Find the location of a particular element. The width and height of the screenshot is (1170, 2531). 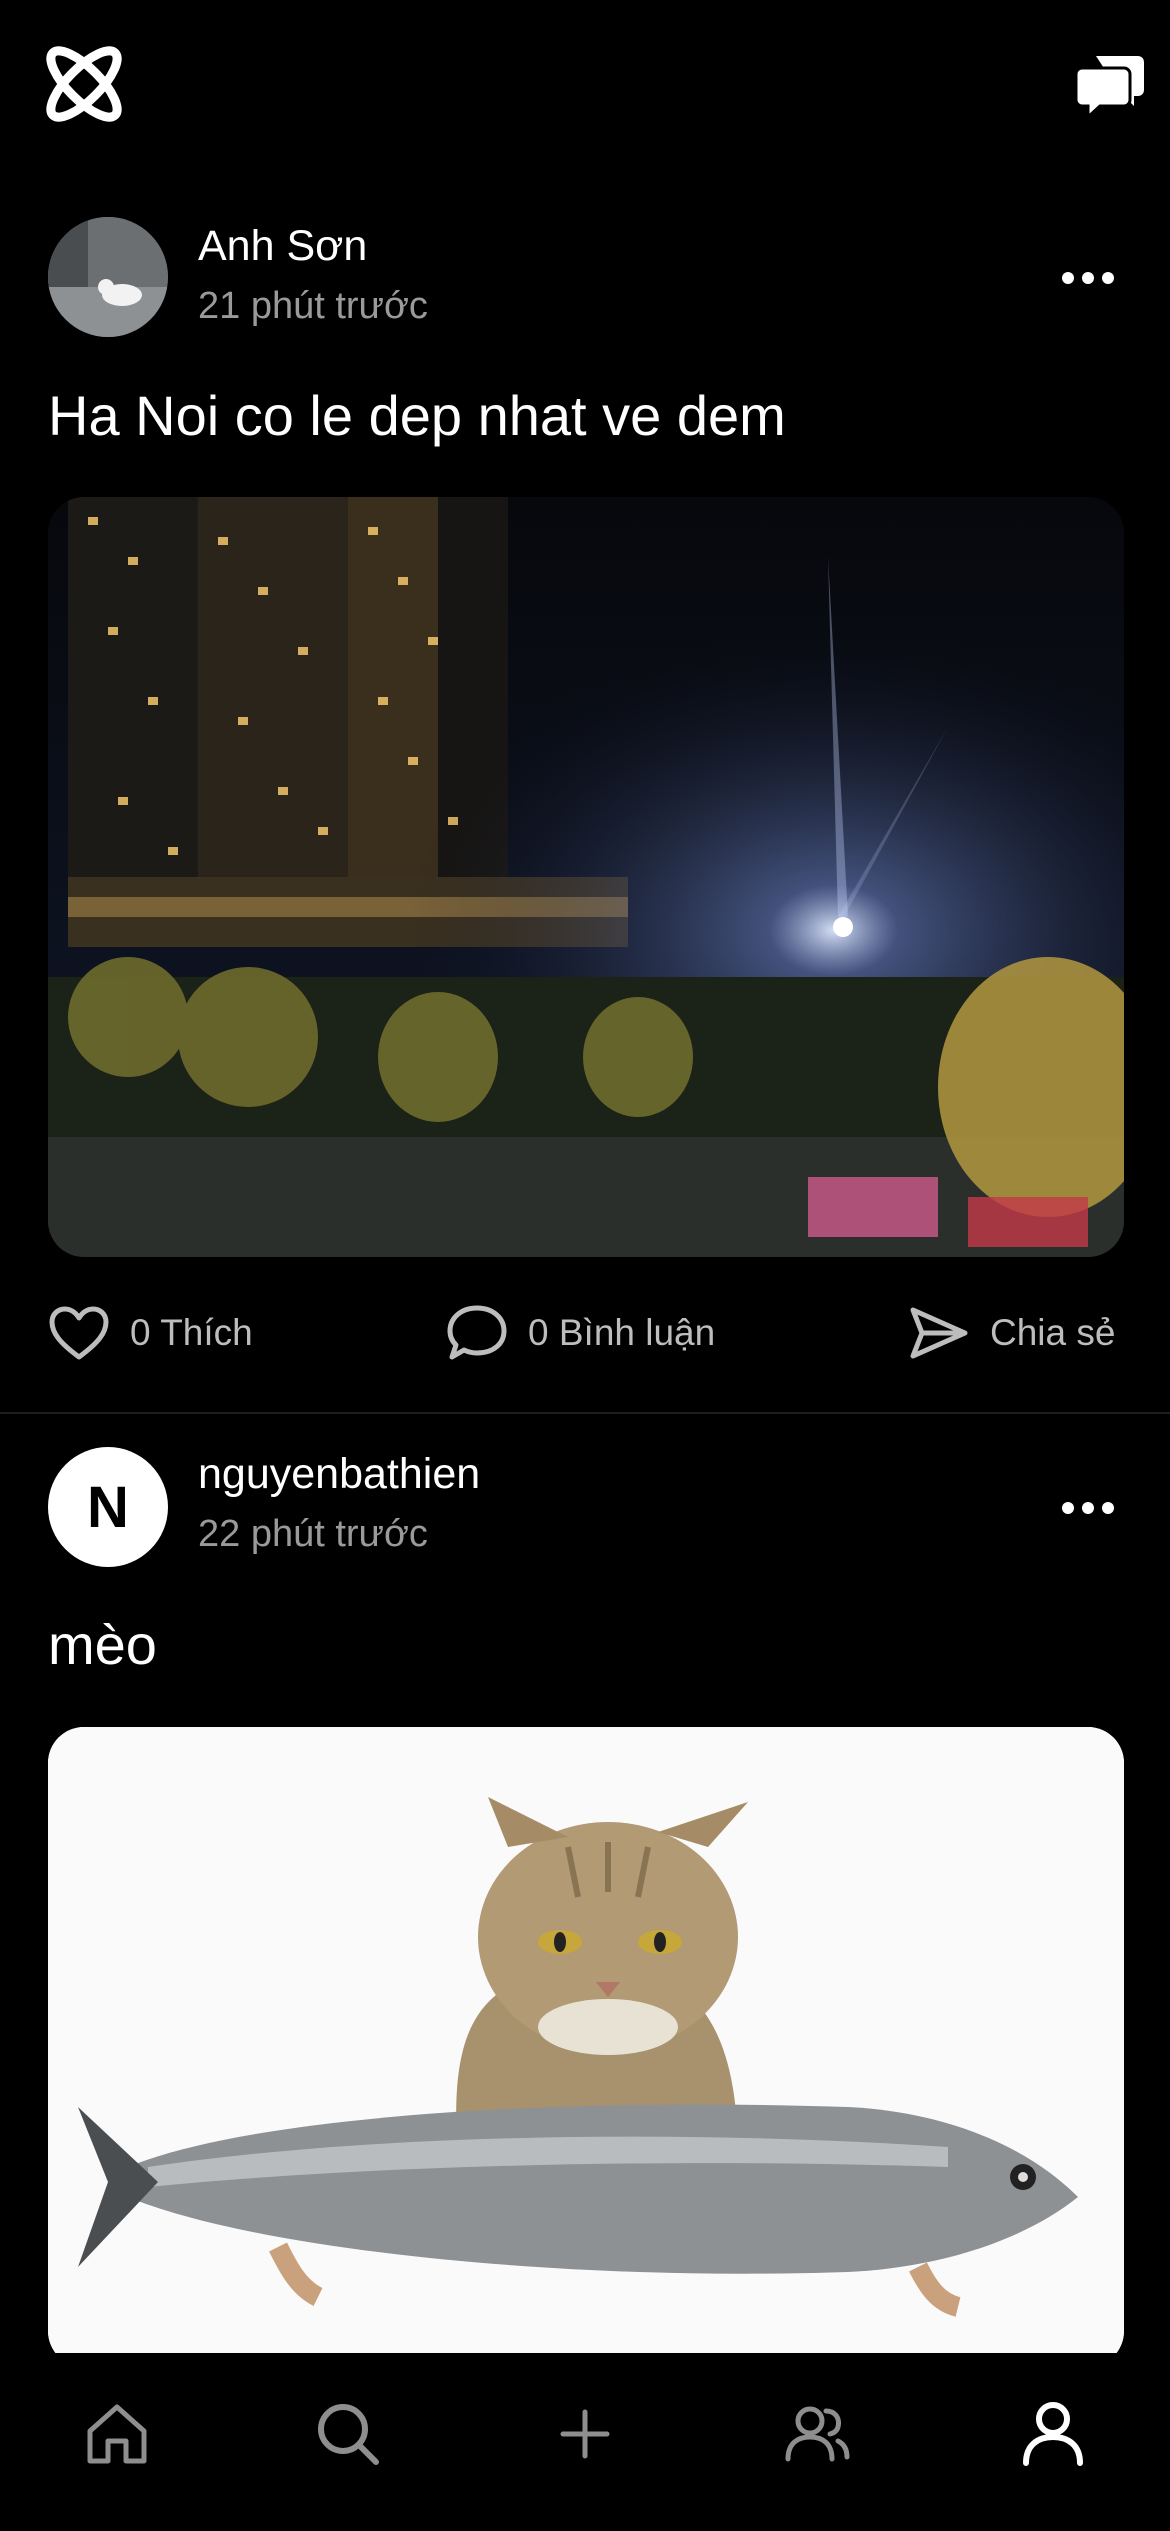

like-button: 0 Thích is located at coordinates (150, 1333).